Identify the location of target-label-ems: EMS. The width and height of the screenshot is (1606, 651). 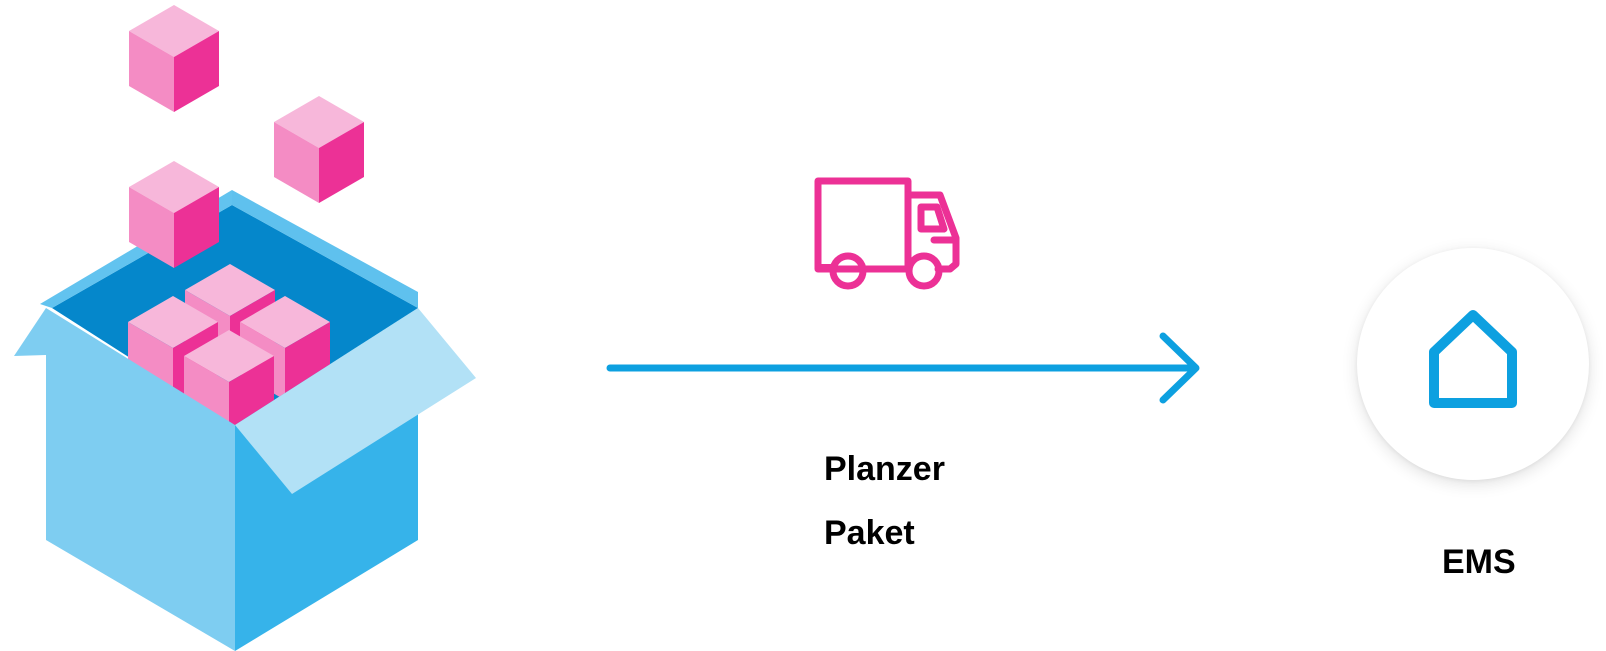
(1479, 562).